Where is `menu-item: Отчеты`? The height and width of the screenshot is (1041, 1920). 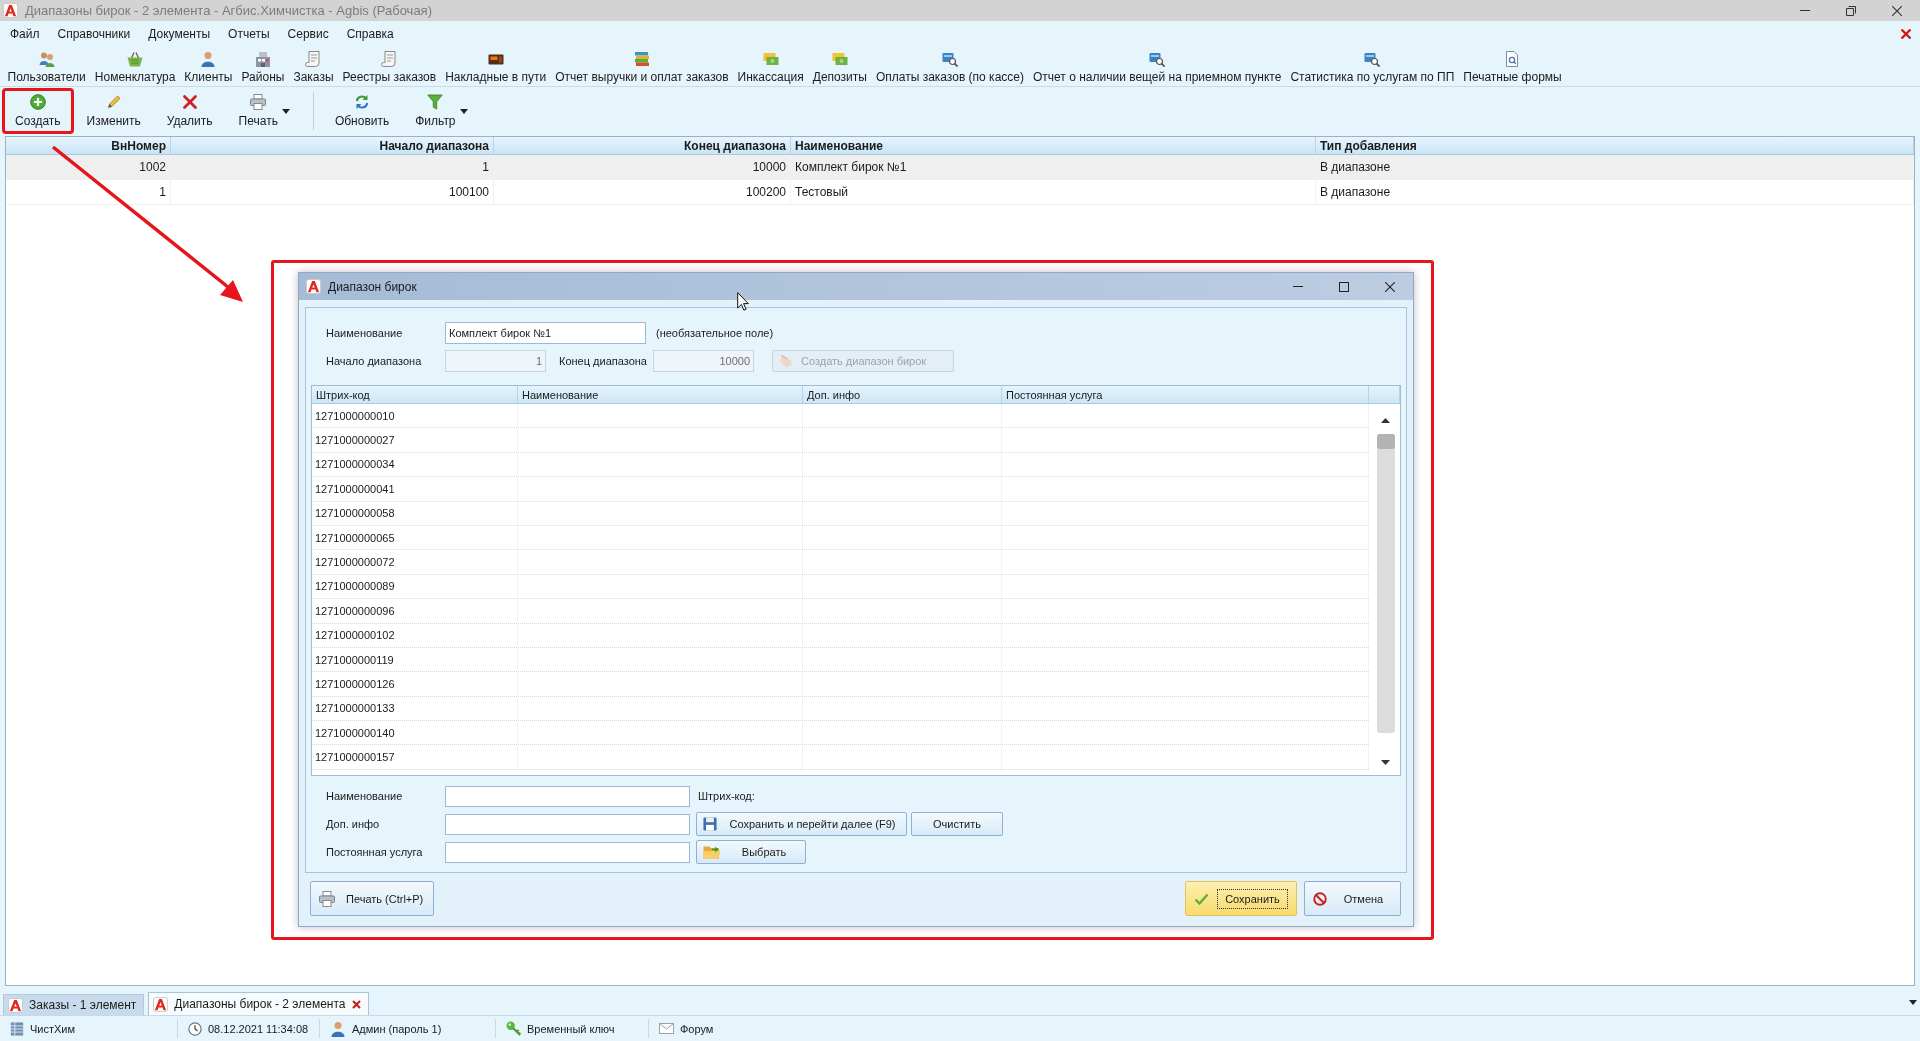
menu-item: Отчеты is located at coordinates (249, 33).